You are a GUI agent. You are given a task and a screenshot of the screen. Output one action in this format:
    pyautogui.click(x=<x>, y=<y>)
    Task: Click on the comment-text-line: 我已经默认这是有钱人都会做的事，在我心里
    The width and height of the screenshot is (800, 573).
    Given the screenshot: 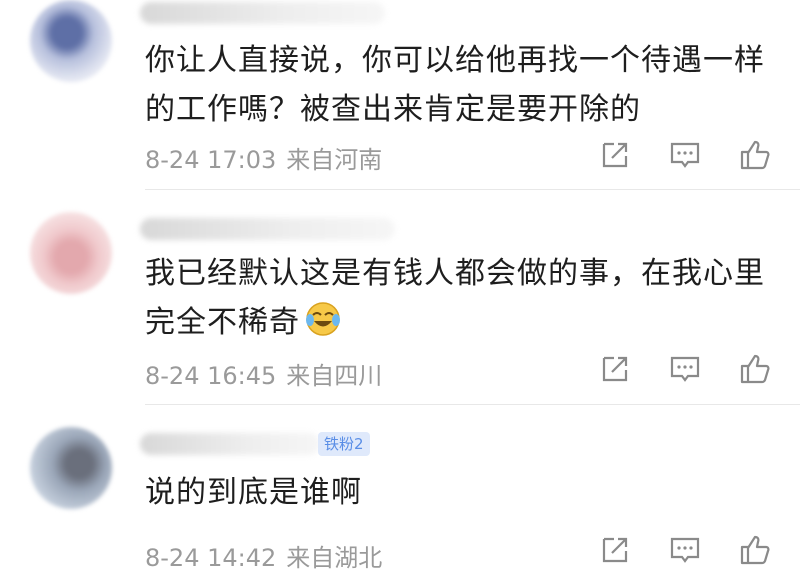 What is the action you would take?
    pyautogui.click(x=455, y=273)
    